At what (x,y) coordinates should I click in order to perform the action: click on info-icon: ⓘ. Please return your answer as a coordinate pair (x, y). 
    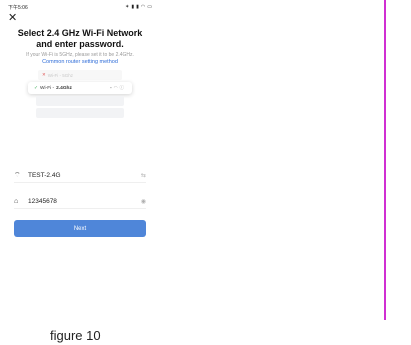
    Looking at the image, I should click on (122, 87).